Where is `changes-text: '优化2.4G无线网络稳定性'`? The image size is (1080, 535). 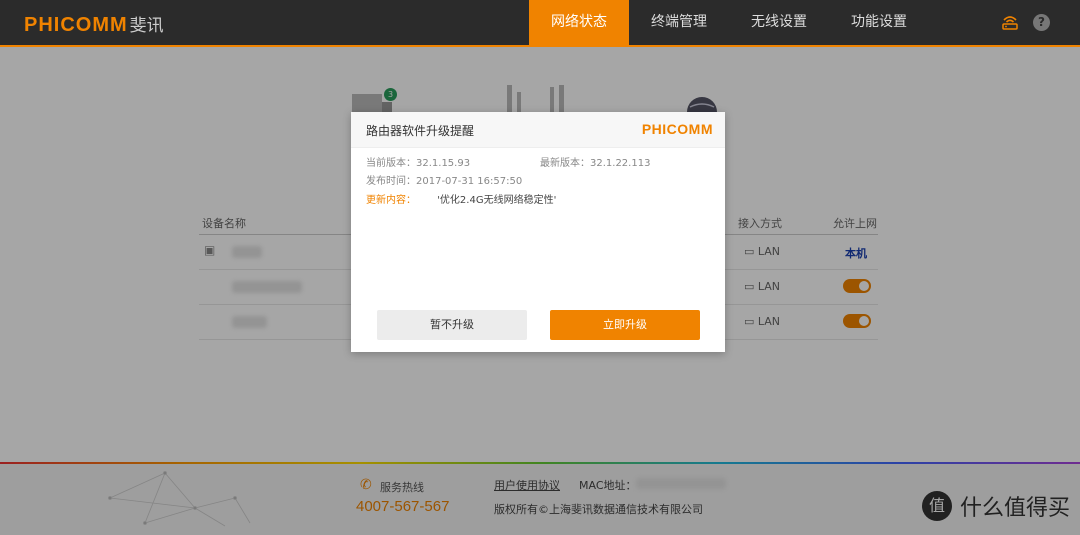
changes-text: '优化2.4G无线网络稳定性' is located at coordinates (497, 200).